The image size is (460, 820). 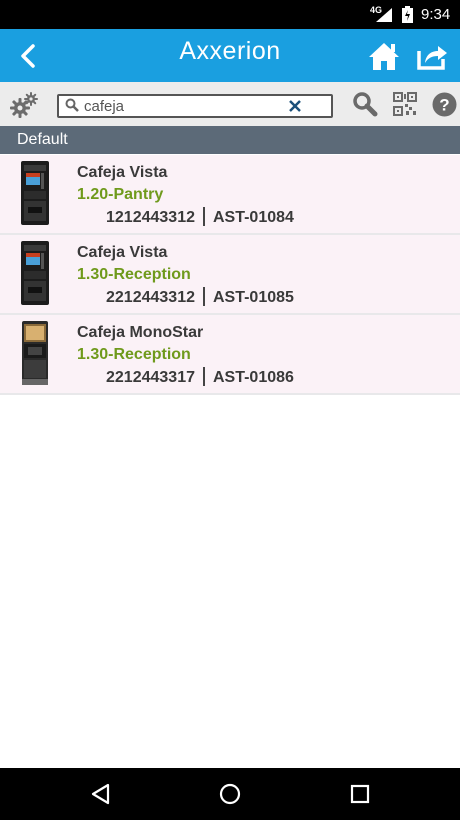 What do you see at coordinates (150, 217) in the screenshot?
I see `item-serial: 1212443312` at bounding box center [150, 217].